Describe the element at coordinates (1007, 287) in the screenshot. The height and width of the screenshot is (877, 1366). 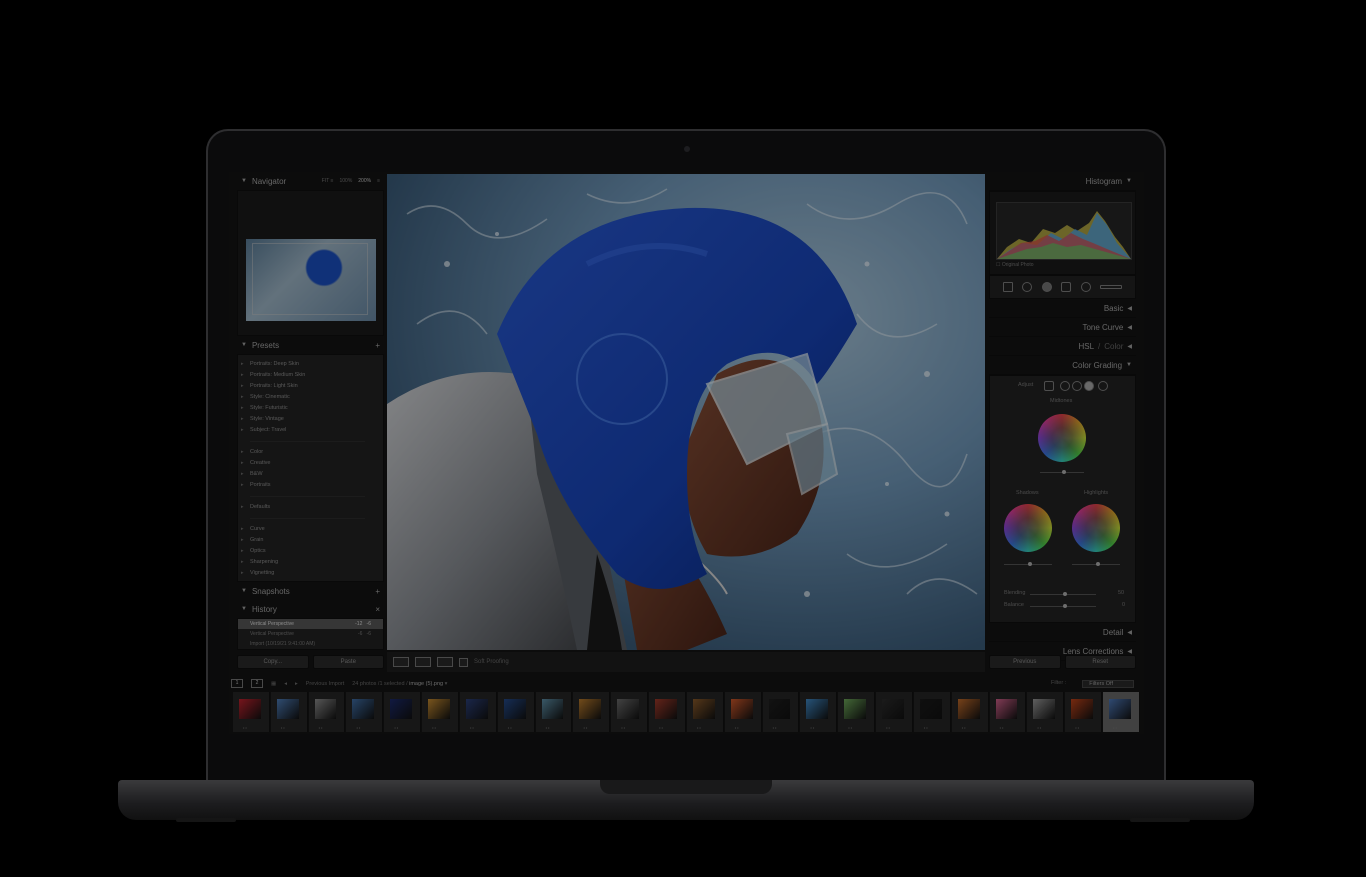
I see `crop-icon` at that location.